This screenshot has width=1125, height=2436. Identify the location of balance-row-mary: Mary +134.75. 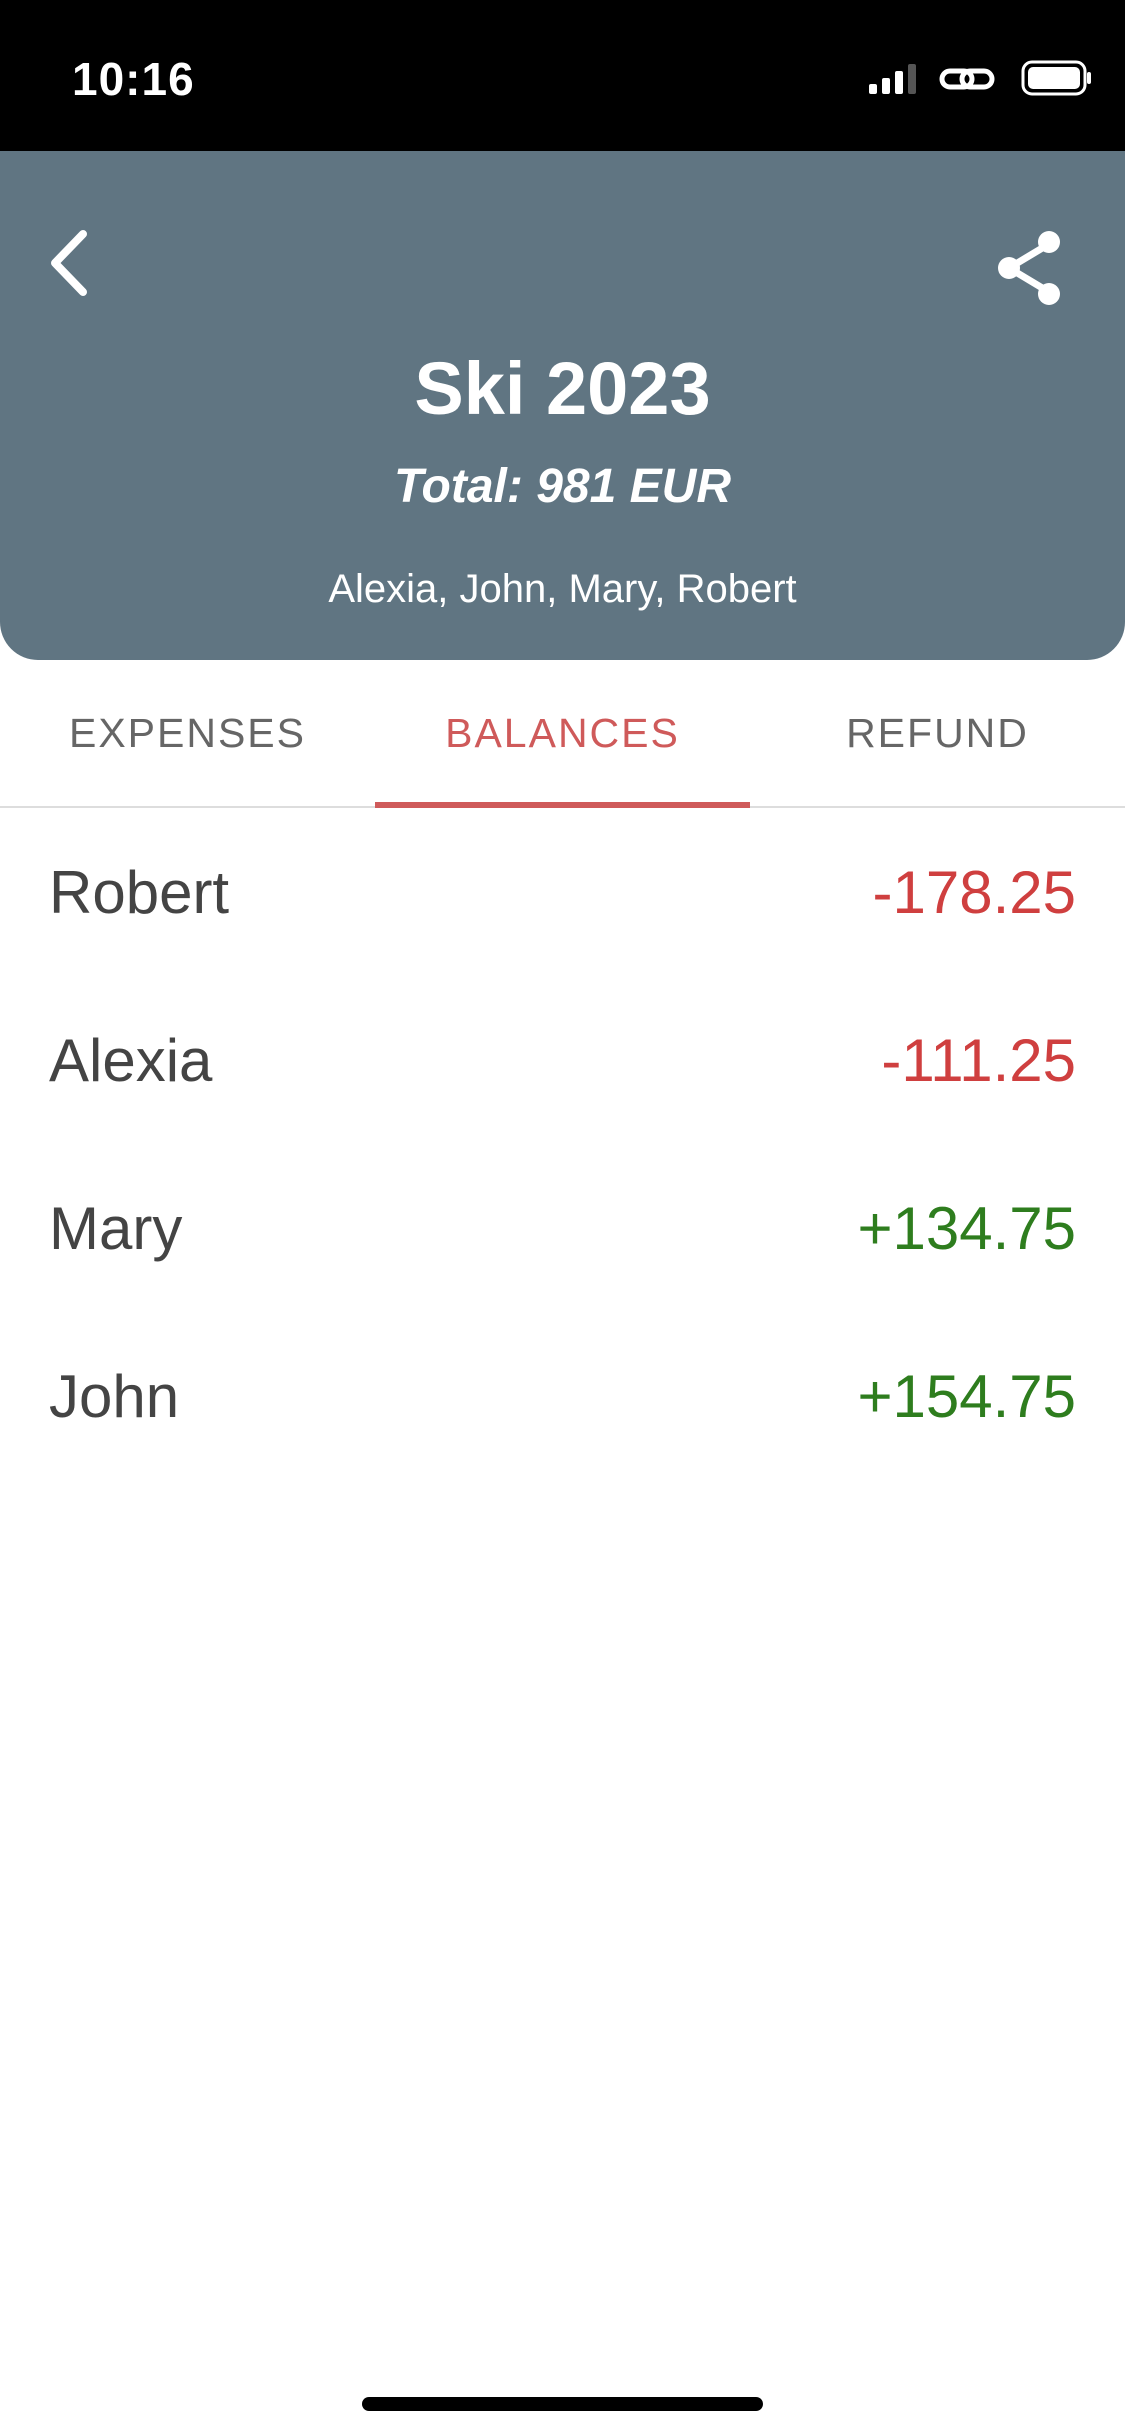
(562, 1228).